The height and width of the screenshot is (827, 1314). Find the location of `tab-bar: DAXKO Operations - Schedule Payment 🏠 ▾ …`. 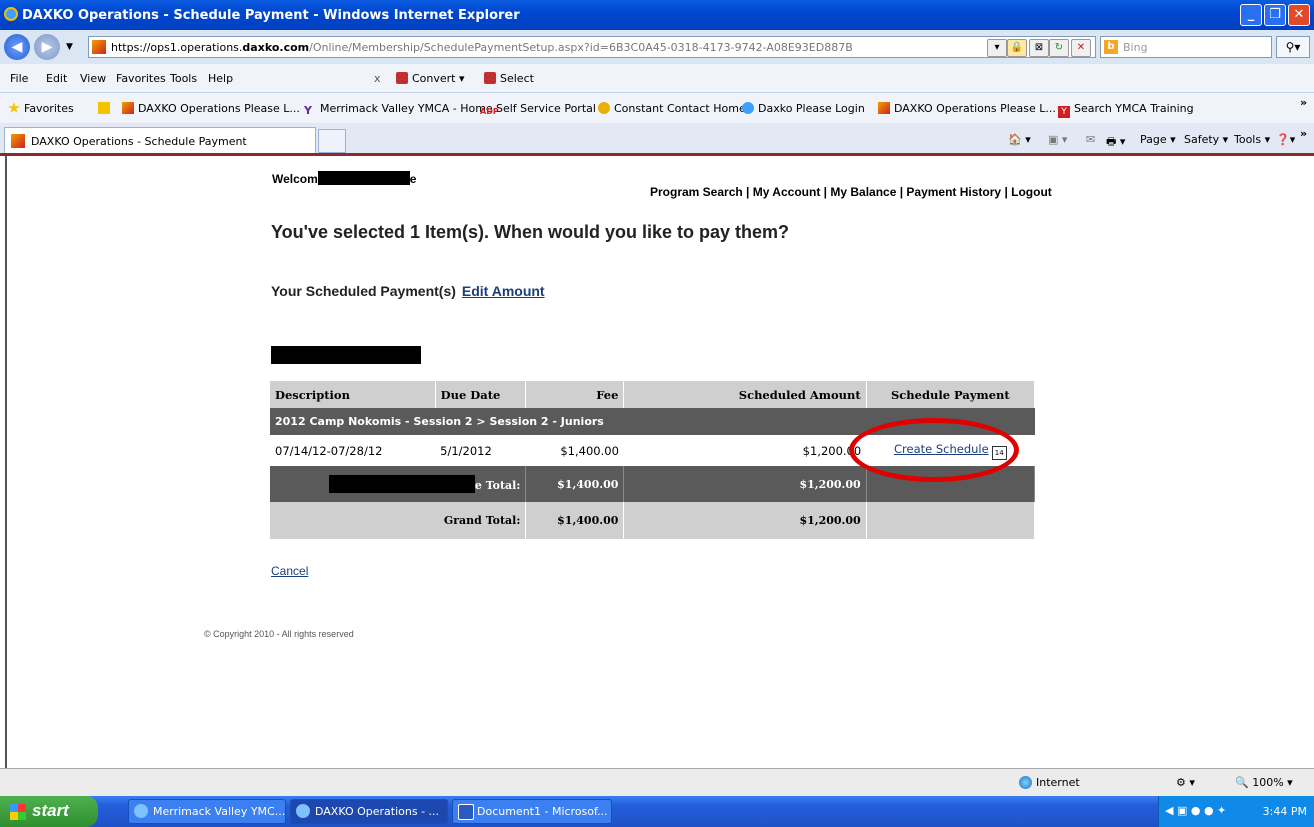

tab-bar: DAXKO Operations - Schedule Payment 🏠 ▾ … is located at coordinates (657, 139).